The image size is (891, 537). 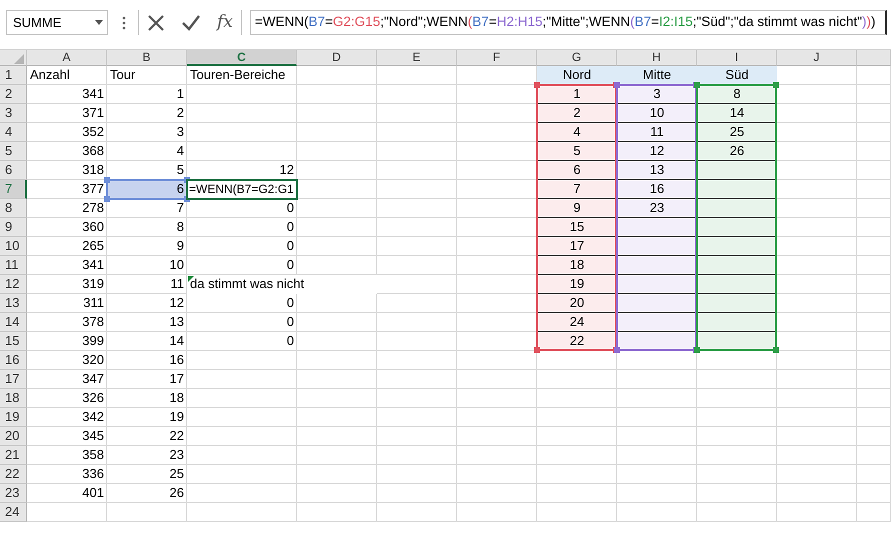 I want to click on table-cell-text: 22, so click(x=176, y=436).